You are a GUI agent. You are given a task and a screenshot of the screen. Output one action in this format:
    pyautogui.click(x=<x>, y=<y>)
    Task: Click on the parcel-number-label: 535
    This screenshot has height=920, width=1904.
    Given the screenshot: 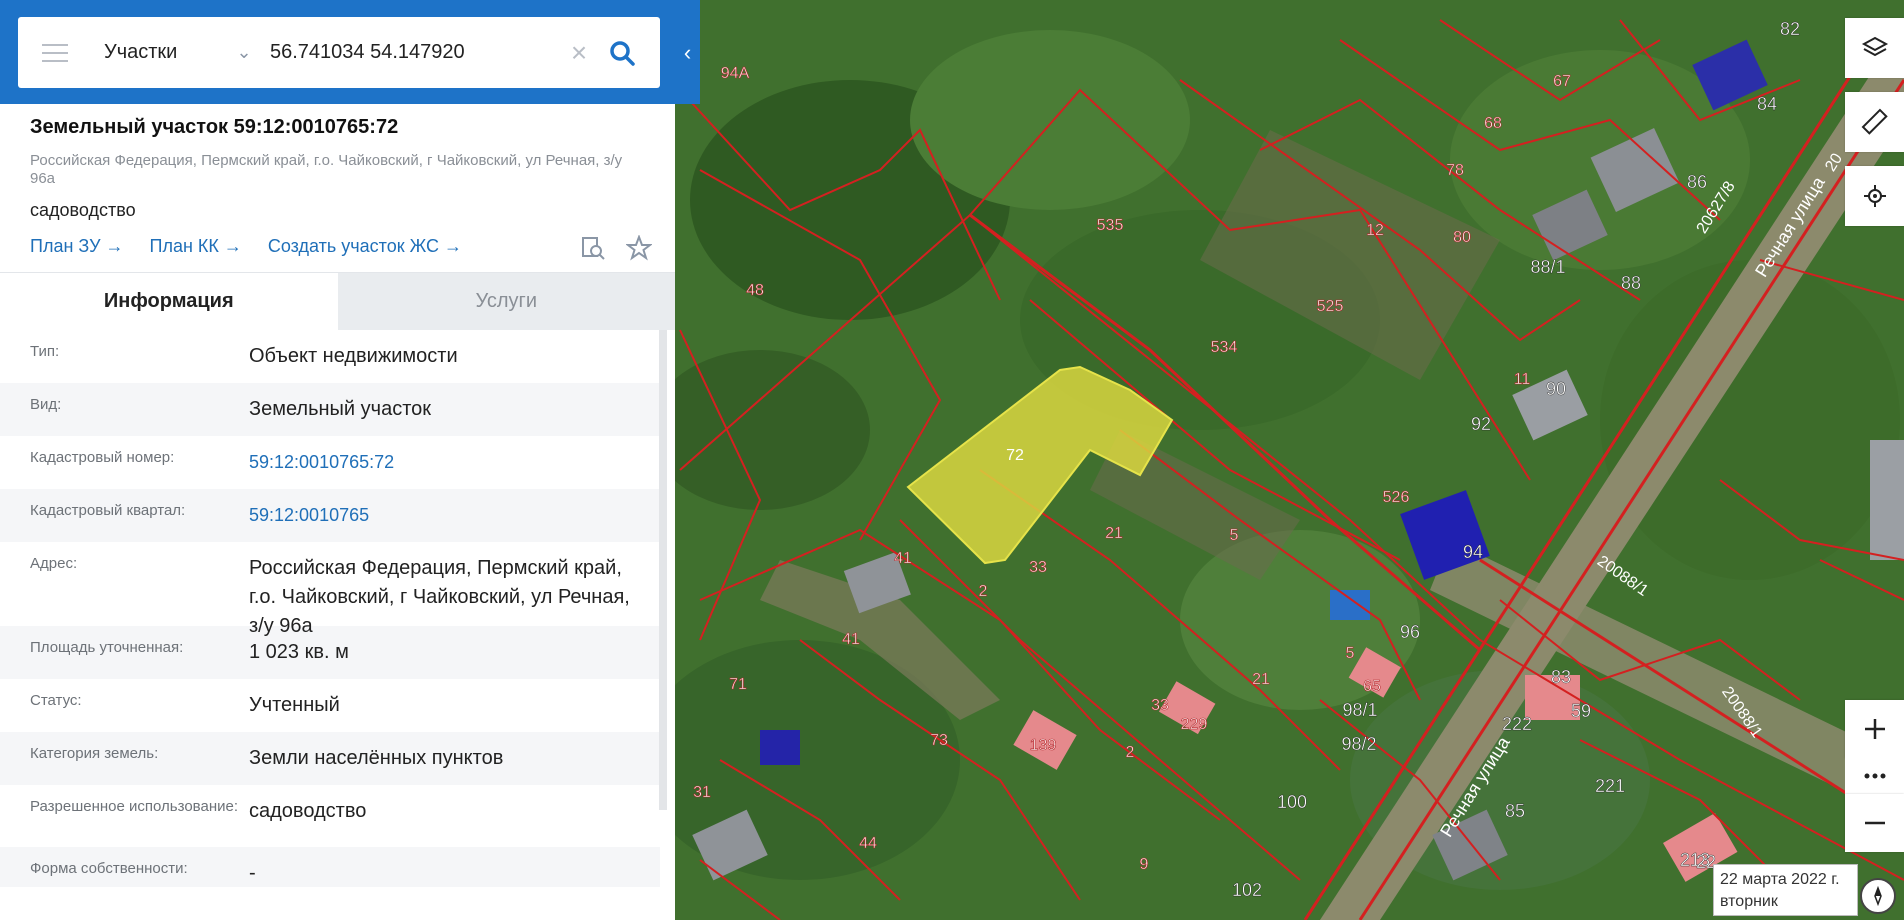 What is the action you would take?
    pyautogui.click(x=1110, y=225)
    